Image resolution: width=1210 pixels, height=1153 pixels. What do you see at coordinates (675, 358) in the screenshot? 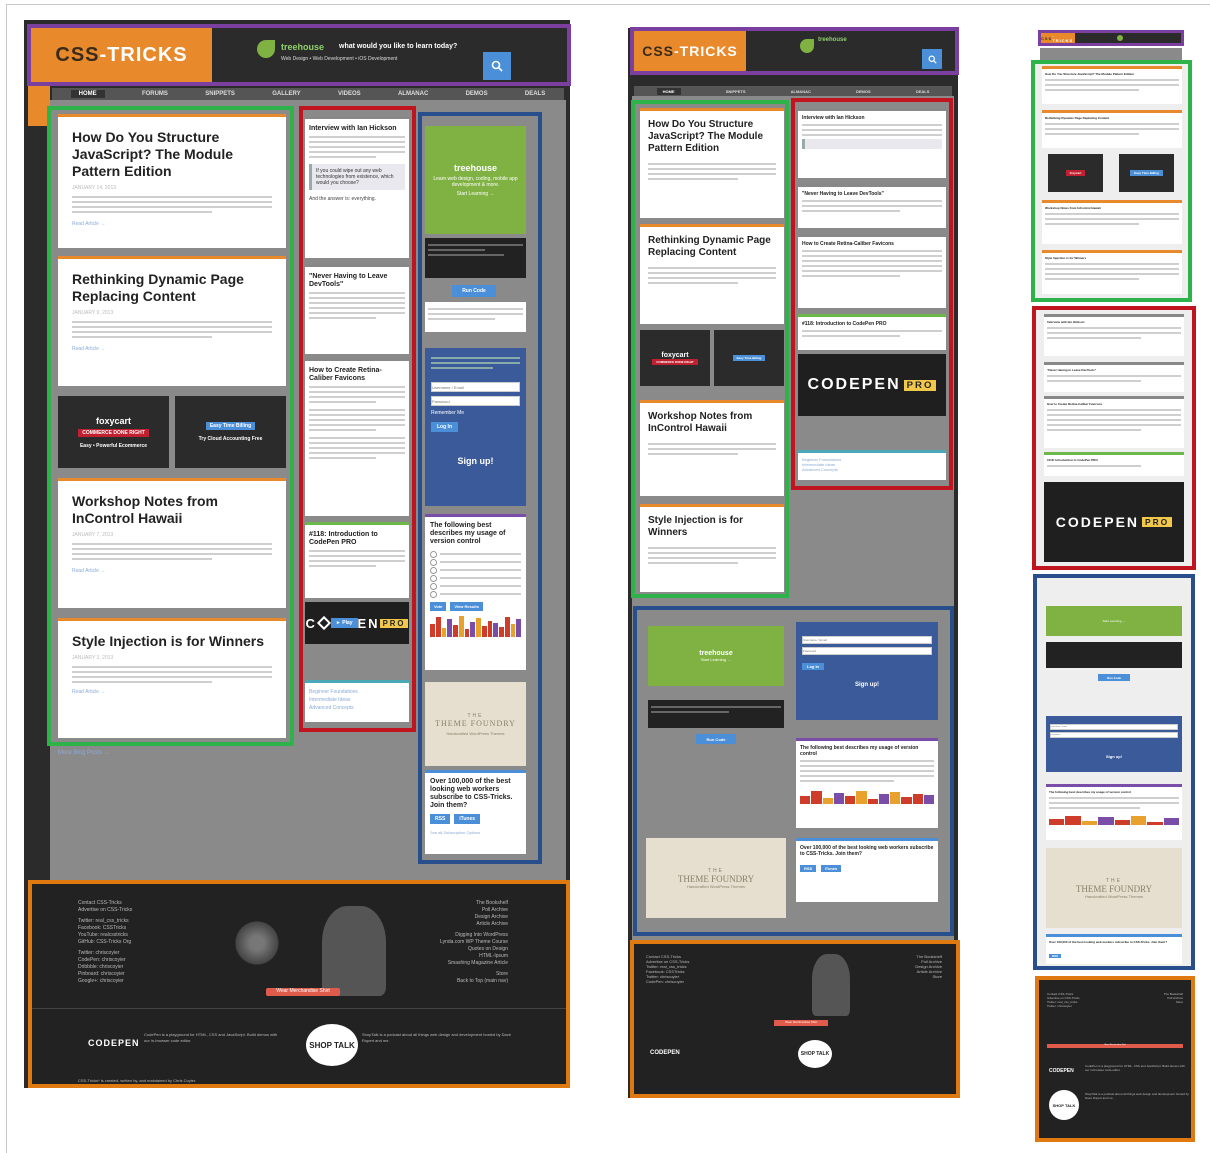
I see `ad-foxycart: foxycart COMMERCE DONE RIGHT` at bounding box center [675, 358].